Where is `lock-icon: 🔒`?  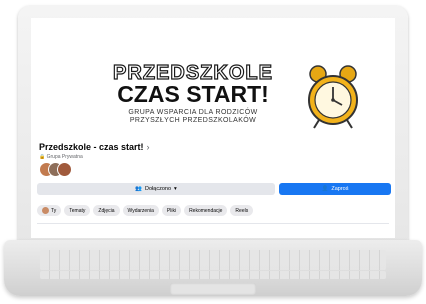
lock-icon: 🔒 is located at coordinates (42, 157).